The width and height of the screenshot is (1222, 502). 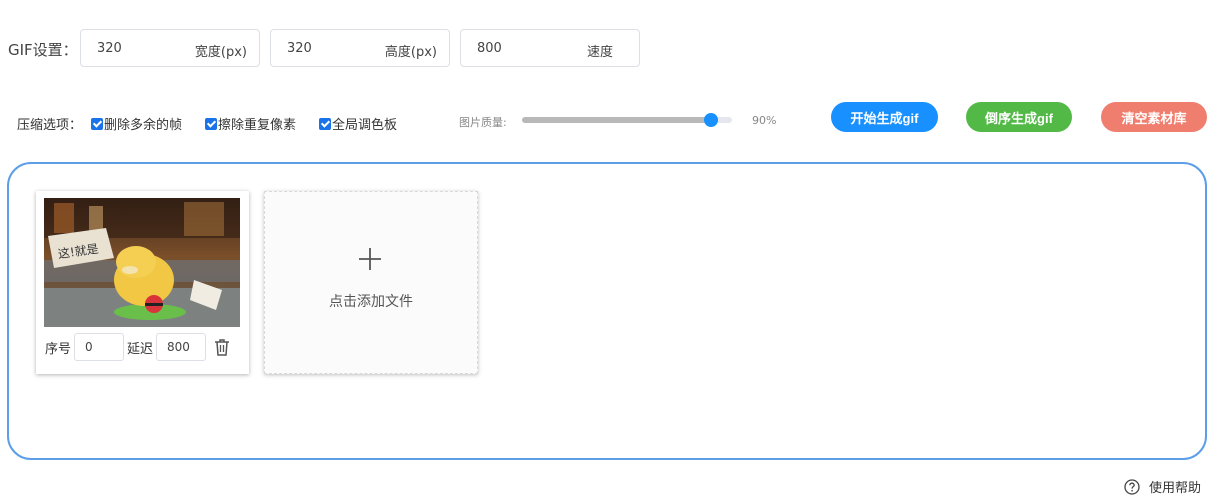 I want to click on option-global-palette: 全局调色板, so click(x=358, y=123).